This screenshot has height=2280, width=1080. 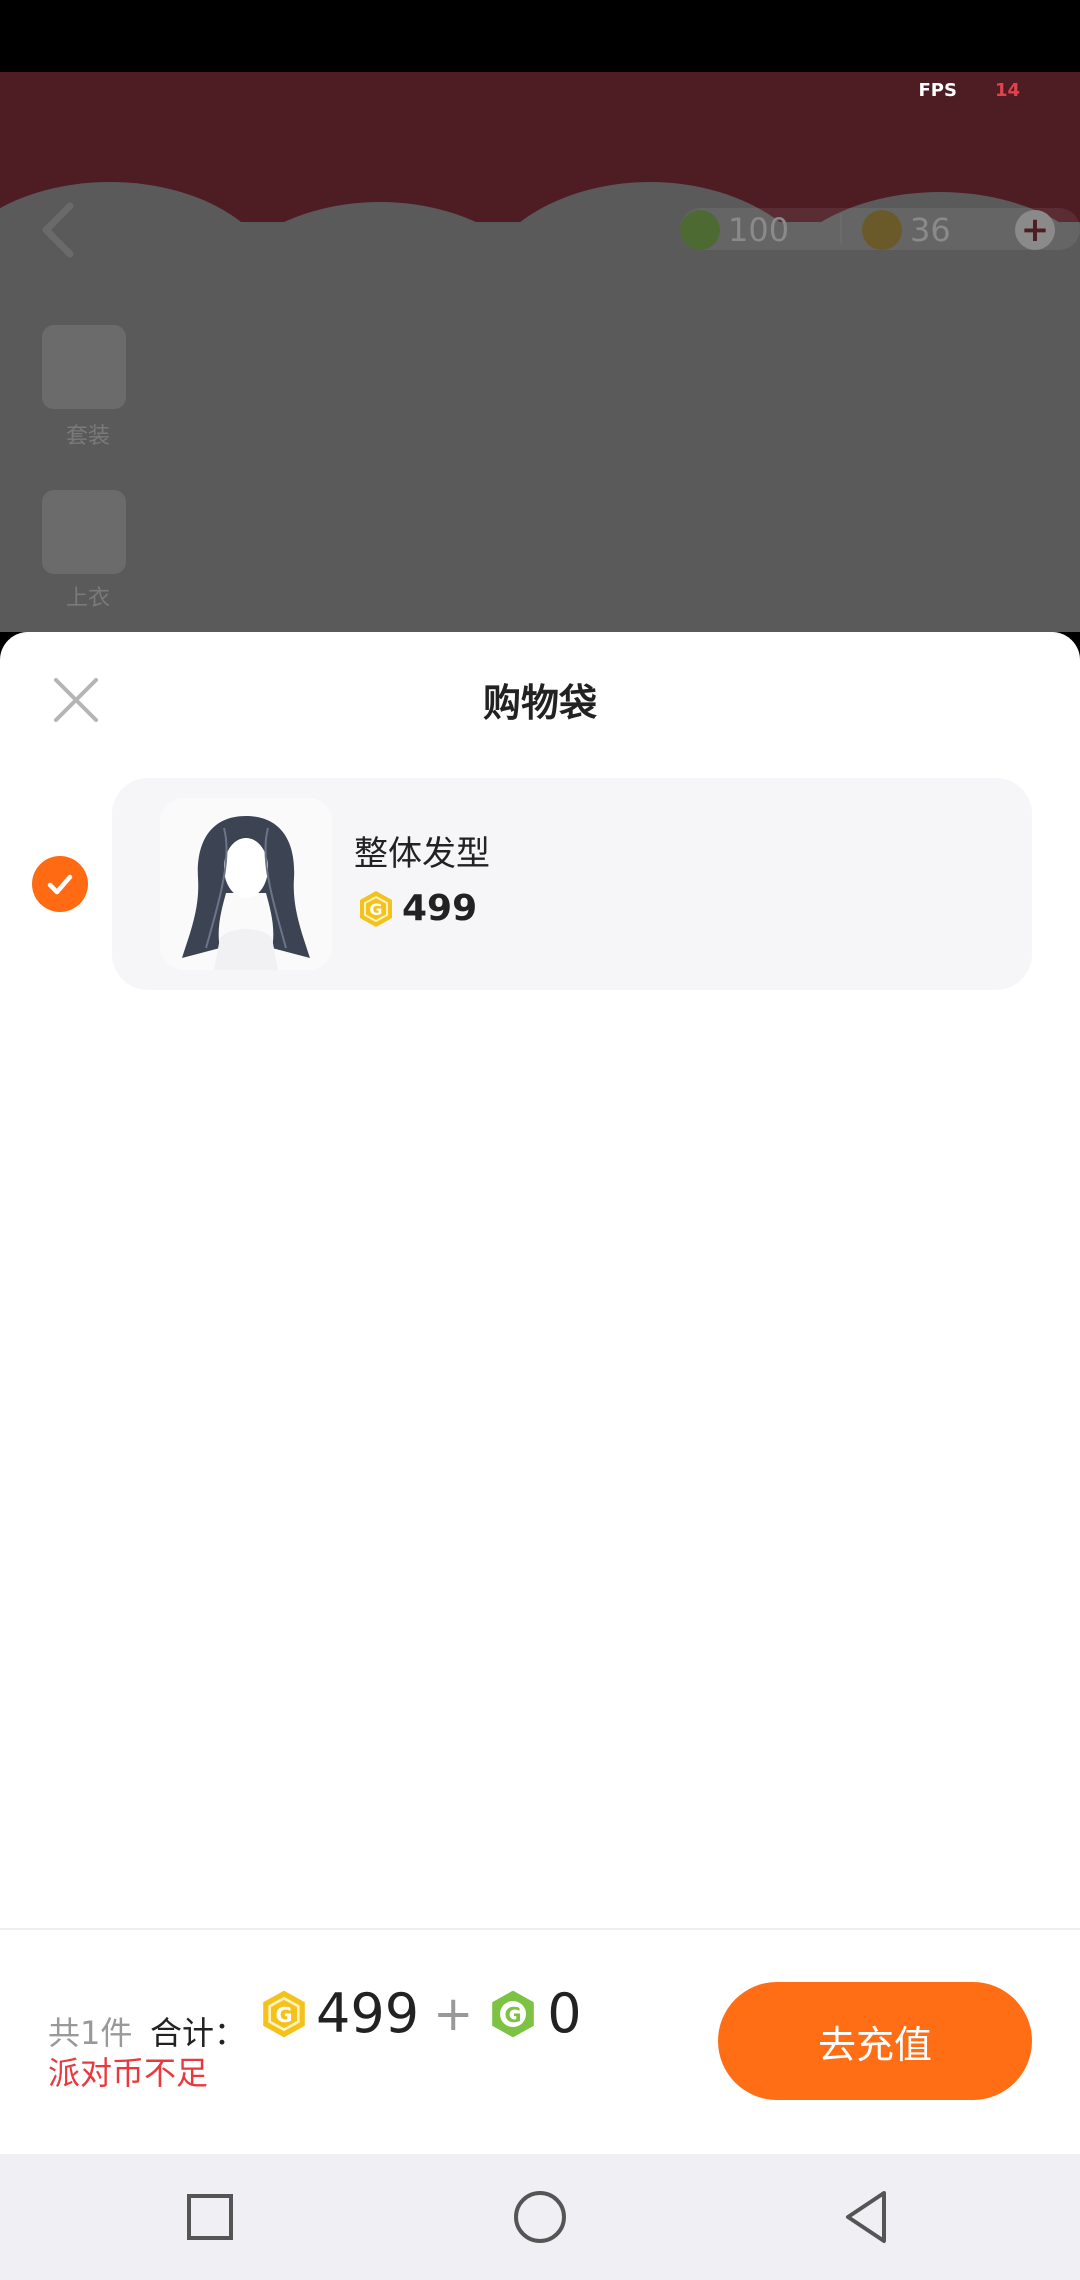 I want to click on plus-sign: +, so click(x=453, y=2013).